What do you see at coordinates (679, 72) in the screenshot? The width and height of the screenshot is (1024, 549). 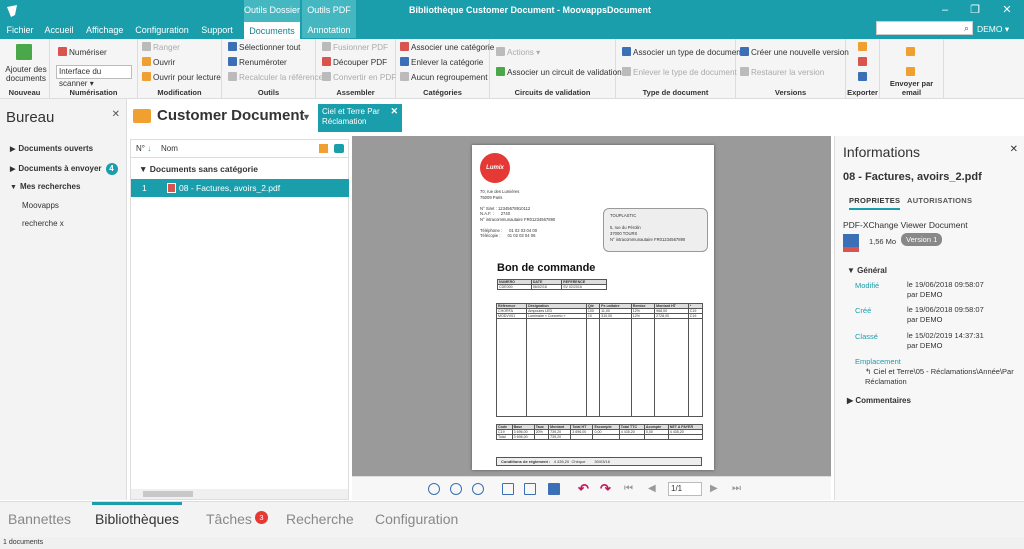 I see `remove-doctype-button: Enlever le type de document` at bounding box center [679, 72].